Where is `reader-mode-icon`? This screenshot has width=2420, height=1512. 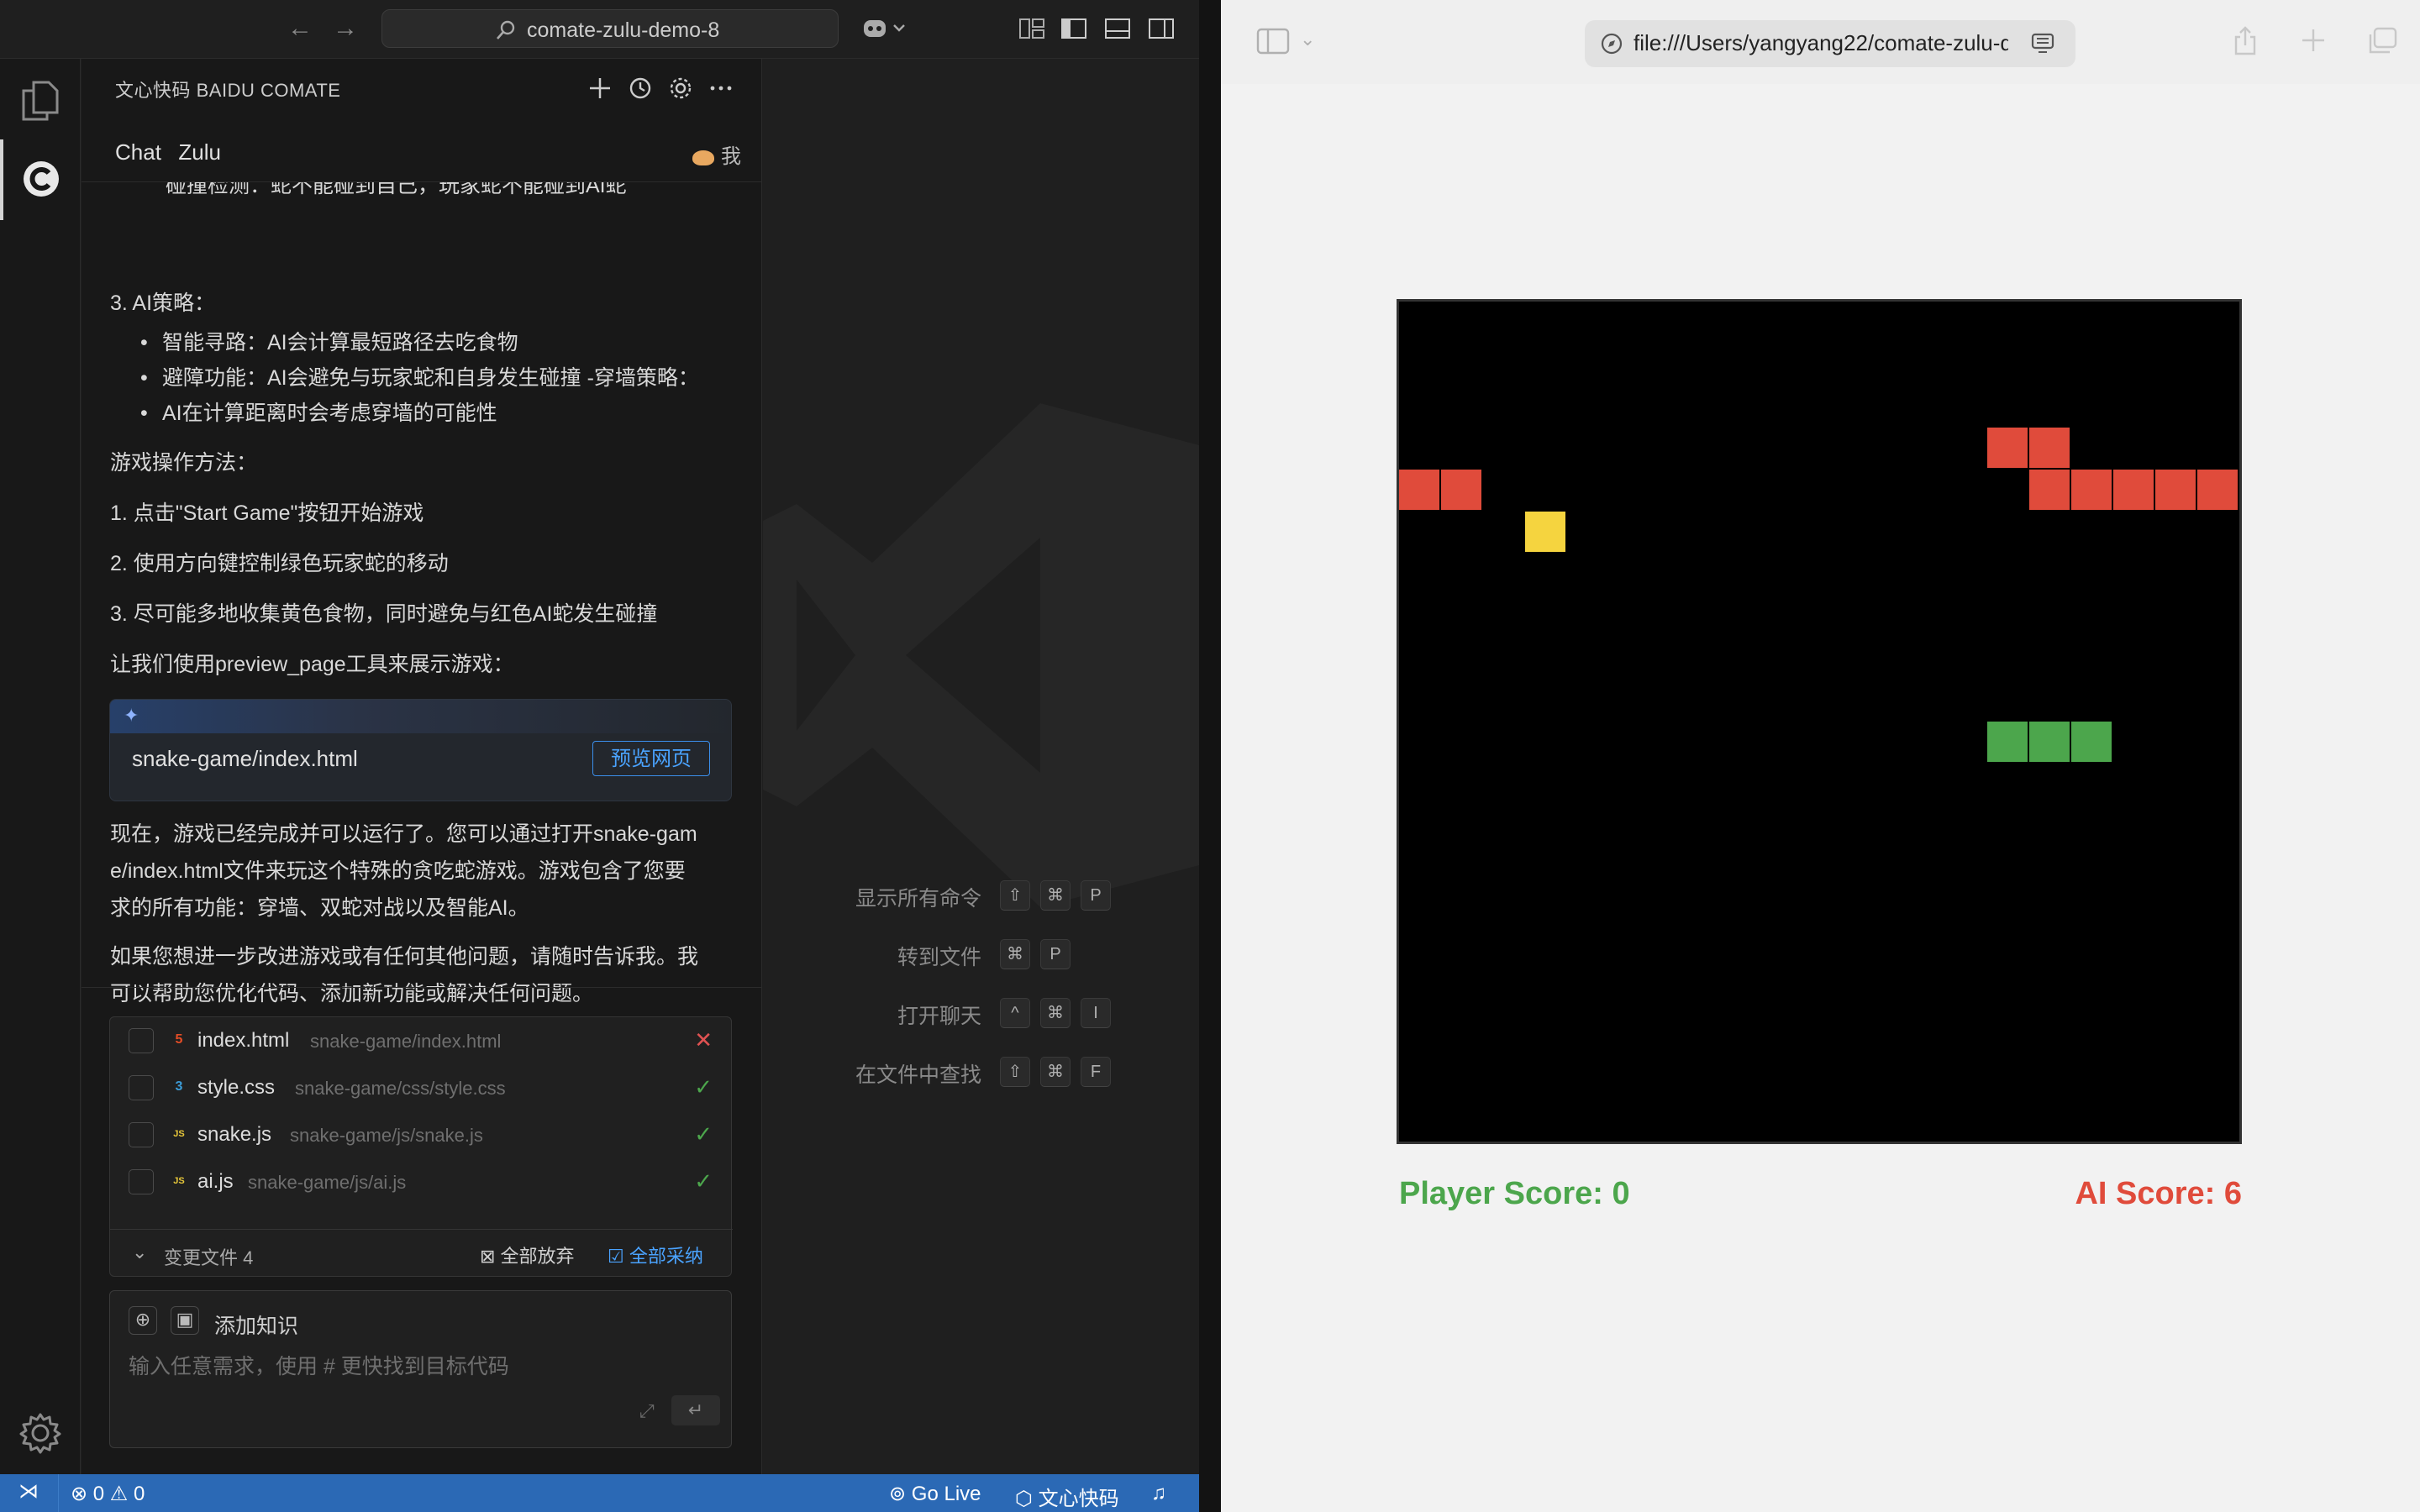 reader-mode-icon is located at coordinates (2043, 43).